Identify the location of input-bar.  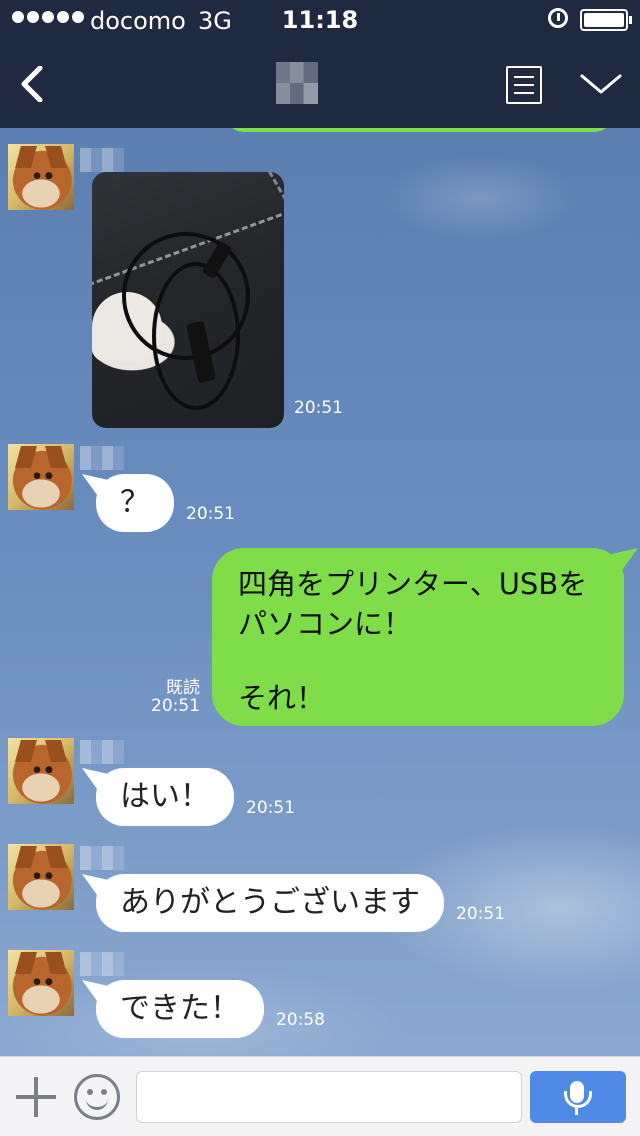
(320, 1096).